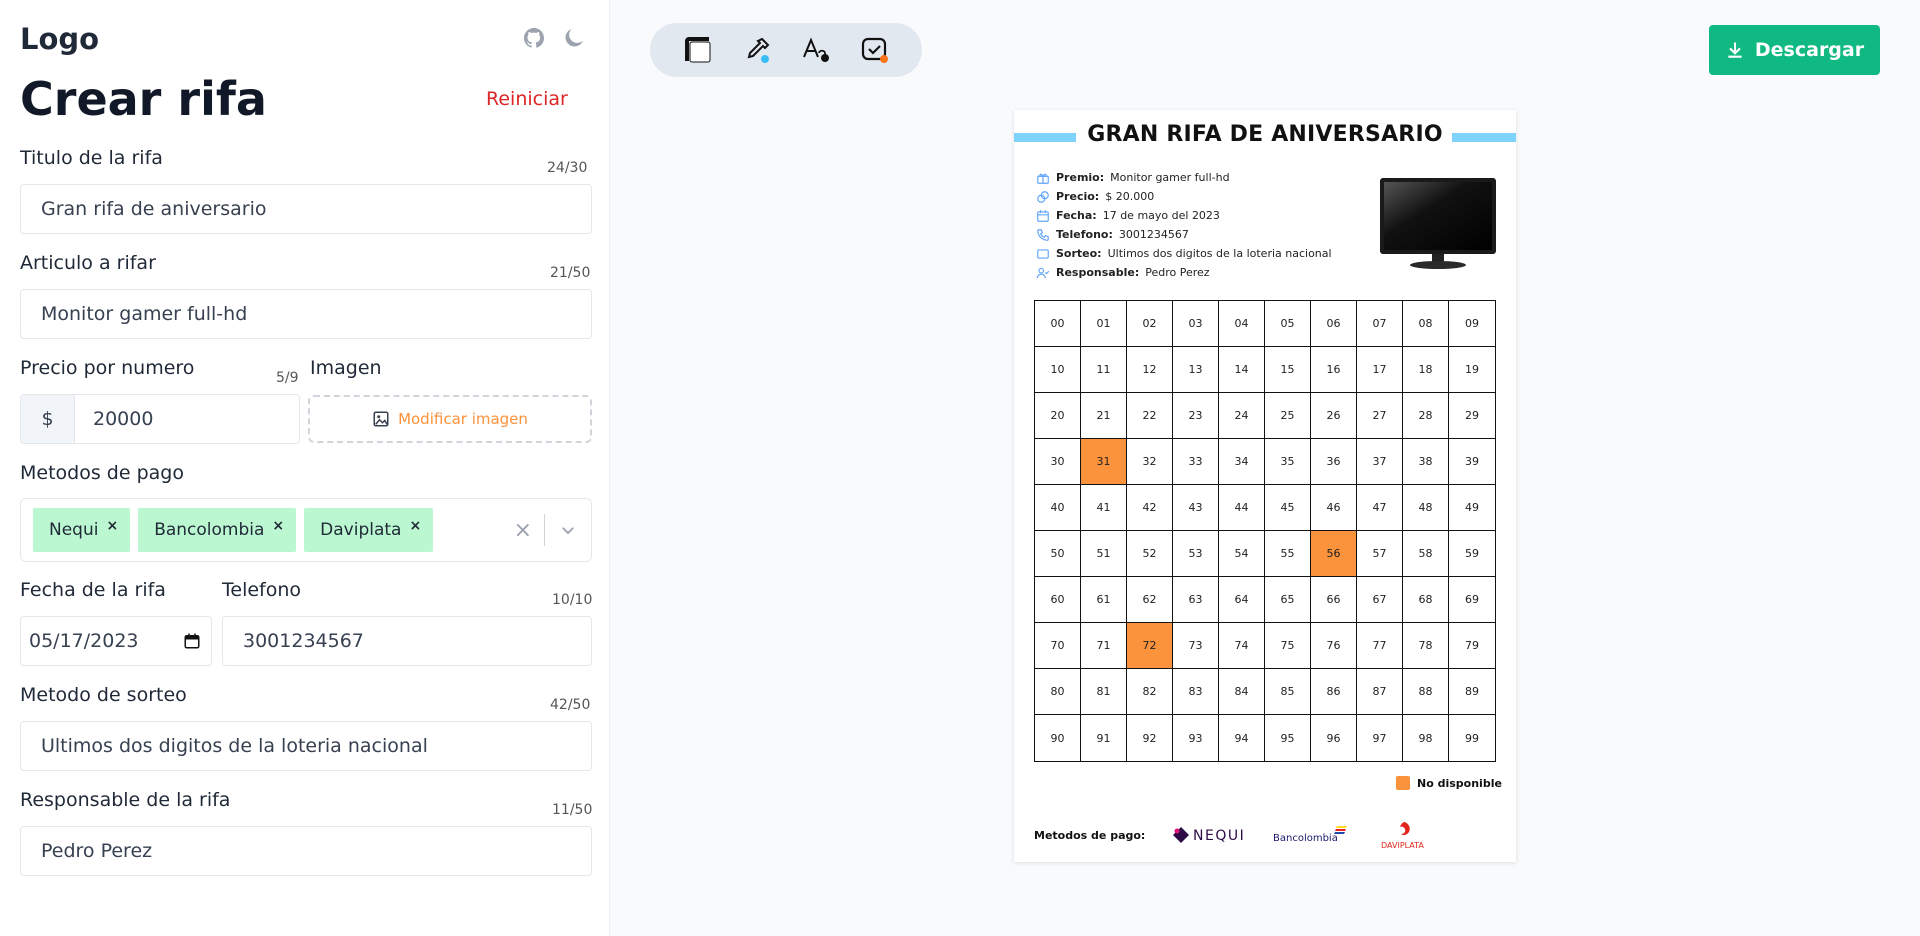 The width and height of the screenshot is (1920, 936). What do you see at coordinates (1196, 370) in the screenshot?
I see `number-cell: 13` at bounding box center [1196, 370].